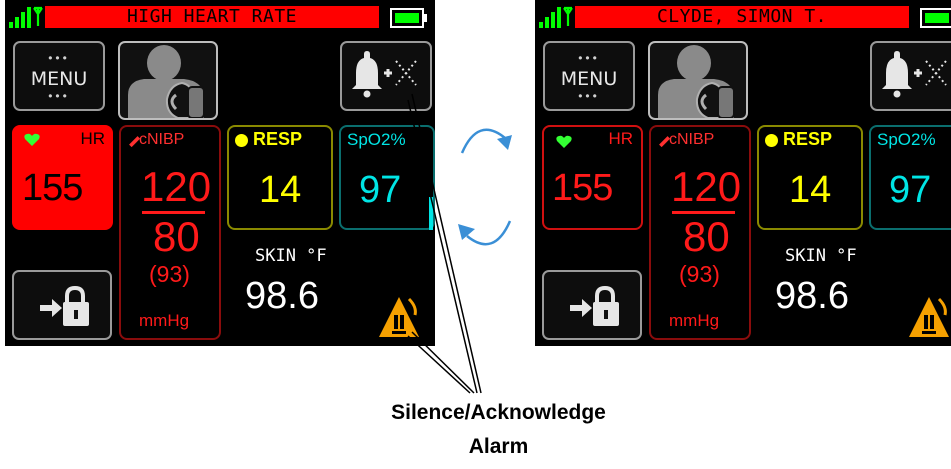 This screenshot has height=469, width=951. Describe the element at coordinates (498, 412) in the screenshot. I see `callout-line1: Silence/Acknowledge` at that location.